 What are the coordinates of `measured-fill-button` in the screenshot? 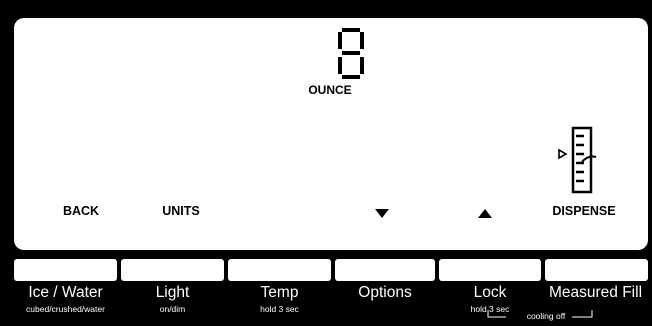 It's located at (596, 270).